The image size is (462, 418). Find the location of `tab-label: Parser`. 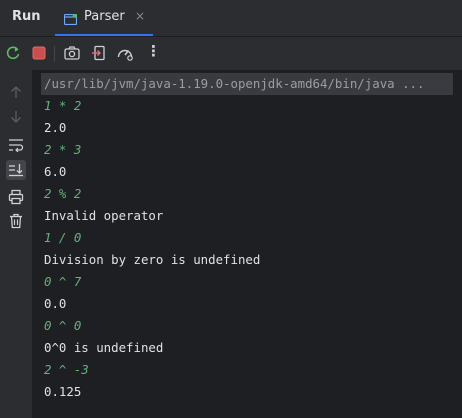

tab-label: Parser is located at coordinates (104, 16).